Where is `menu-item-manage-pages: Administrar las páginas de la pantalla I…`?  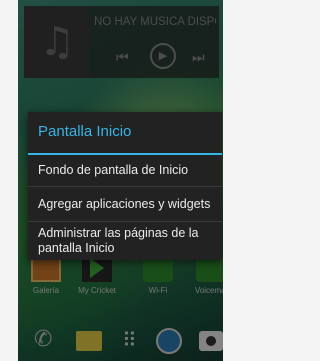 menu-item-manage-pages: Administrar las páginas de la pantalla I… is located at coordinates (125, 241).